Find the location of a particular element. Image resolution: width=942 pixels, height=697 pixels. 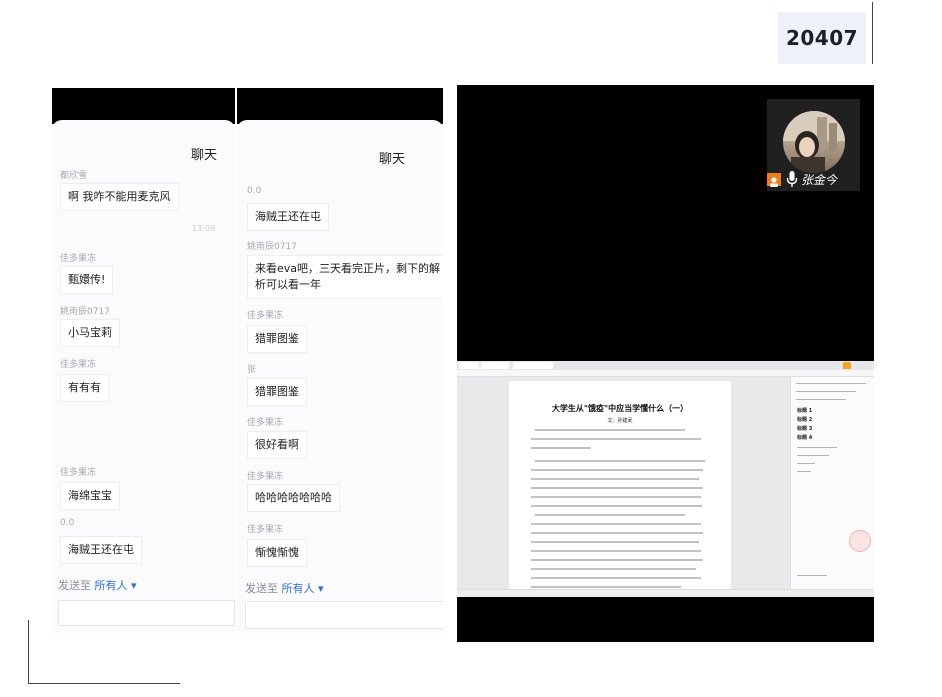

style-item: 标题 2 is located at coordinates (804, 419).